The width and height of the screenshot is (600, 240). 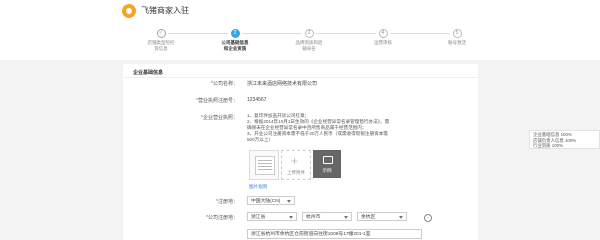 What do you see at coordinates (235, 33) in the screenshot?
I see `step-2-number: 2` at bounding box center [235, 33].